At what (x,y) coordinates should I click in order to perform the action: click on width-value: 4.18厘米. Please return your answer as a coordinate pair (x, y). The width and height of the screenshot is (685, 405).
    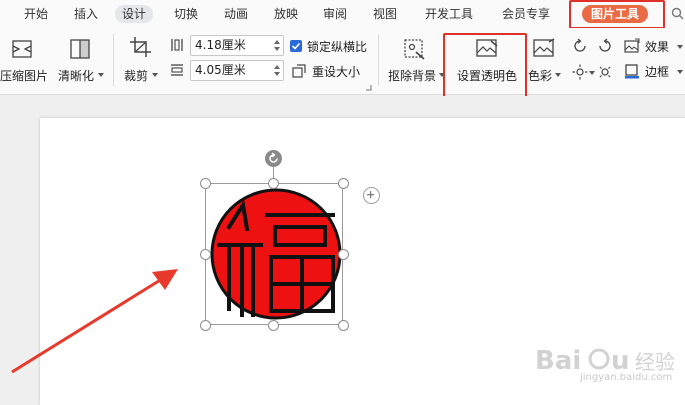
    Looking at the image, I should click on (220, 45).